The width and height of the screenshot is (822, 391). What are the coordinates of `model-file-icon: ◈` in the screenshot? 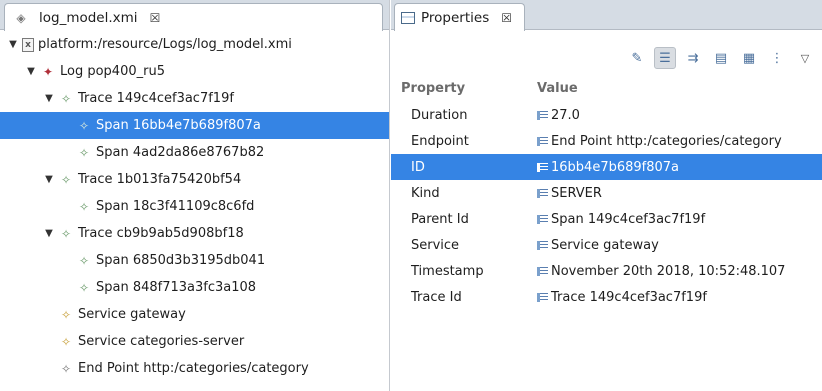 It's located at (21, 17).